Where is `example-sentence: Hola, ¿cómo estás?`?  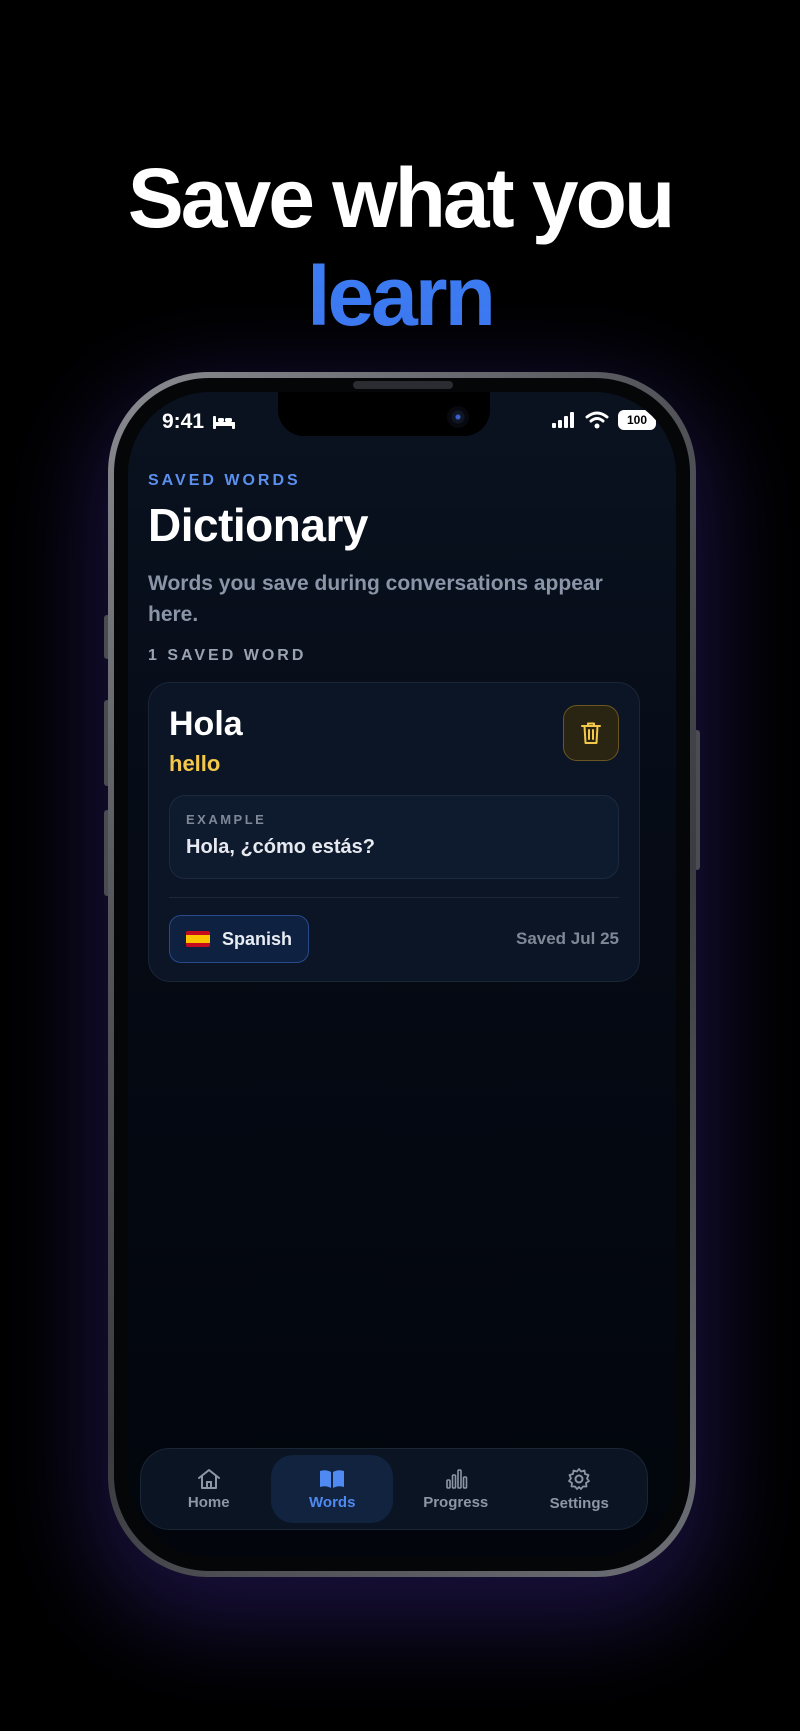 example-sentence: Hola, ¿cómo estás? is located at coordinates (280, 847).